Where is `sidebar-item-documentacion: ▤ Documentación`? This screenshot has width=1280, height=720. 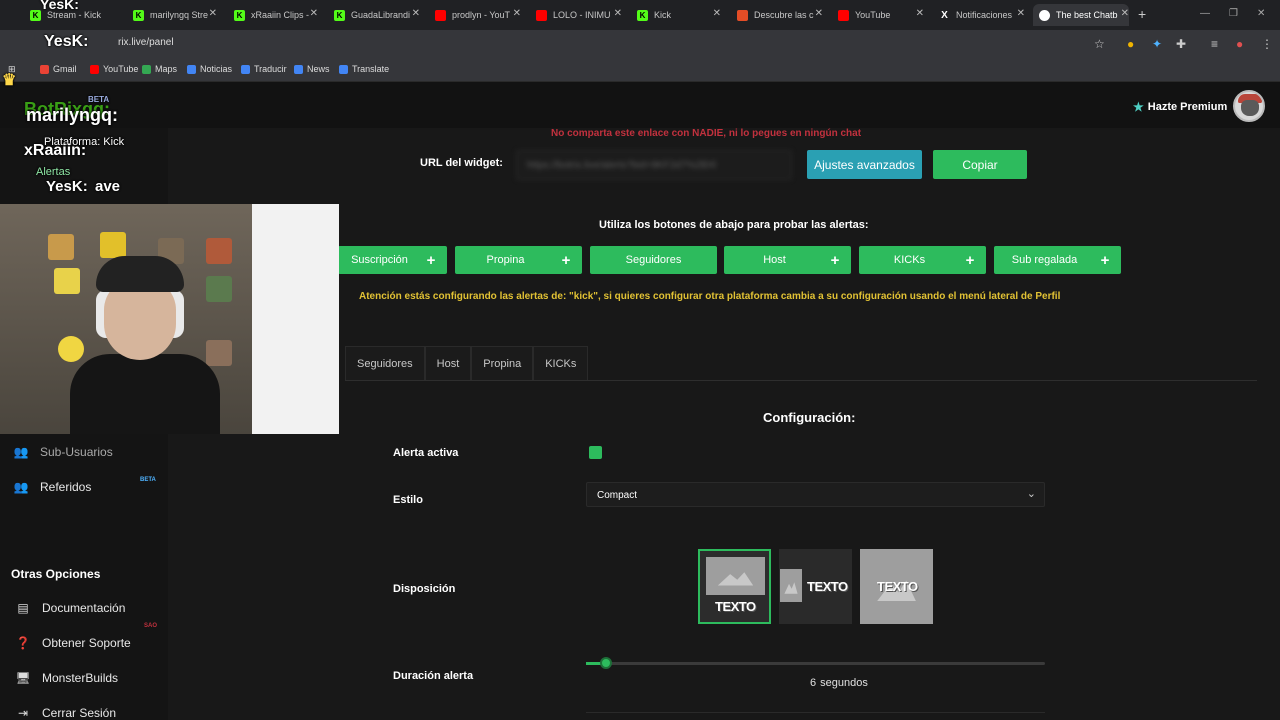
sidebar-item-documentacion: ▤ Documentación is located at coordinates (70, 608).